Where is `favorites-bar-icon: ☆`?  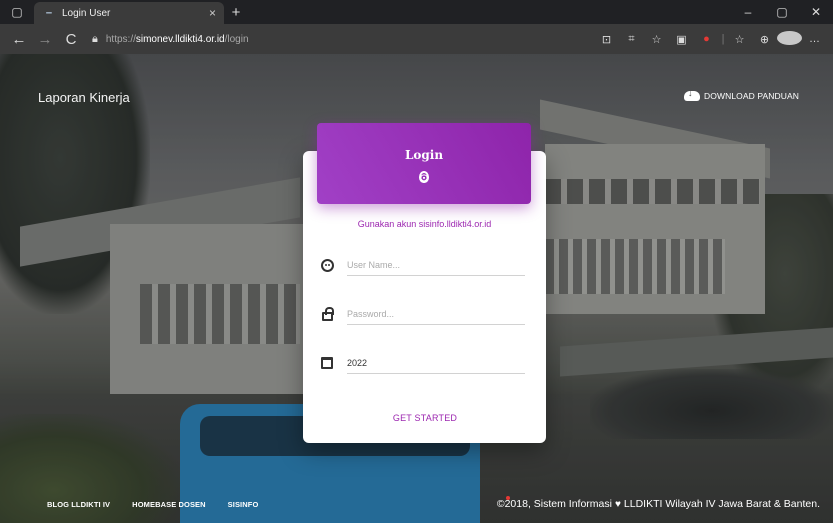 favorites-bar-icon: ☆ is located at coordinates (739, 39).